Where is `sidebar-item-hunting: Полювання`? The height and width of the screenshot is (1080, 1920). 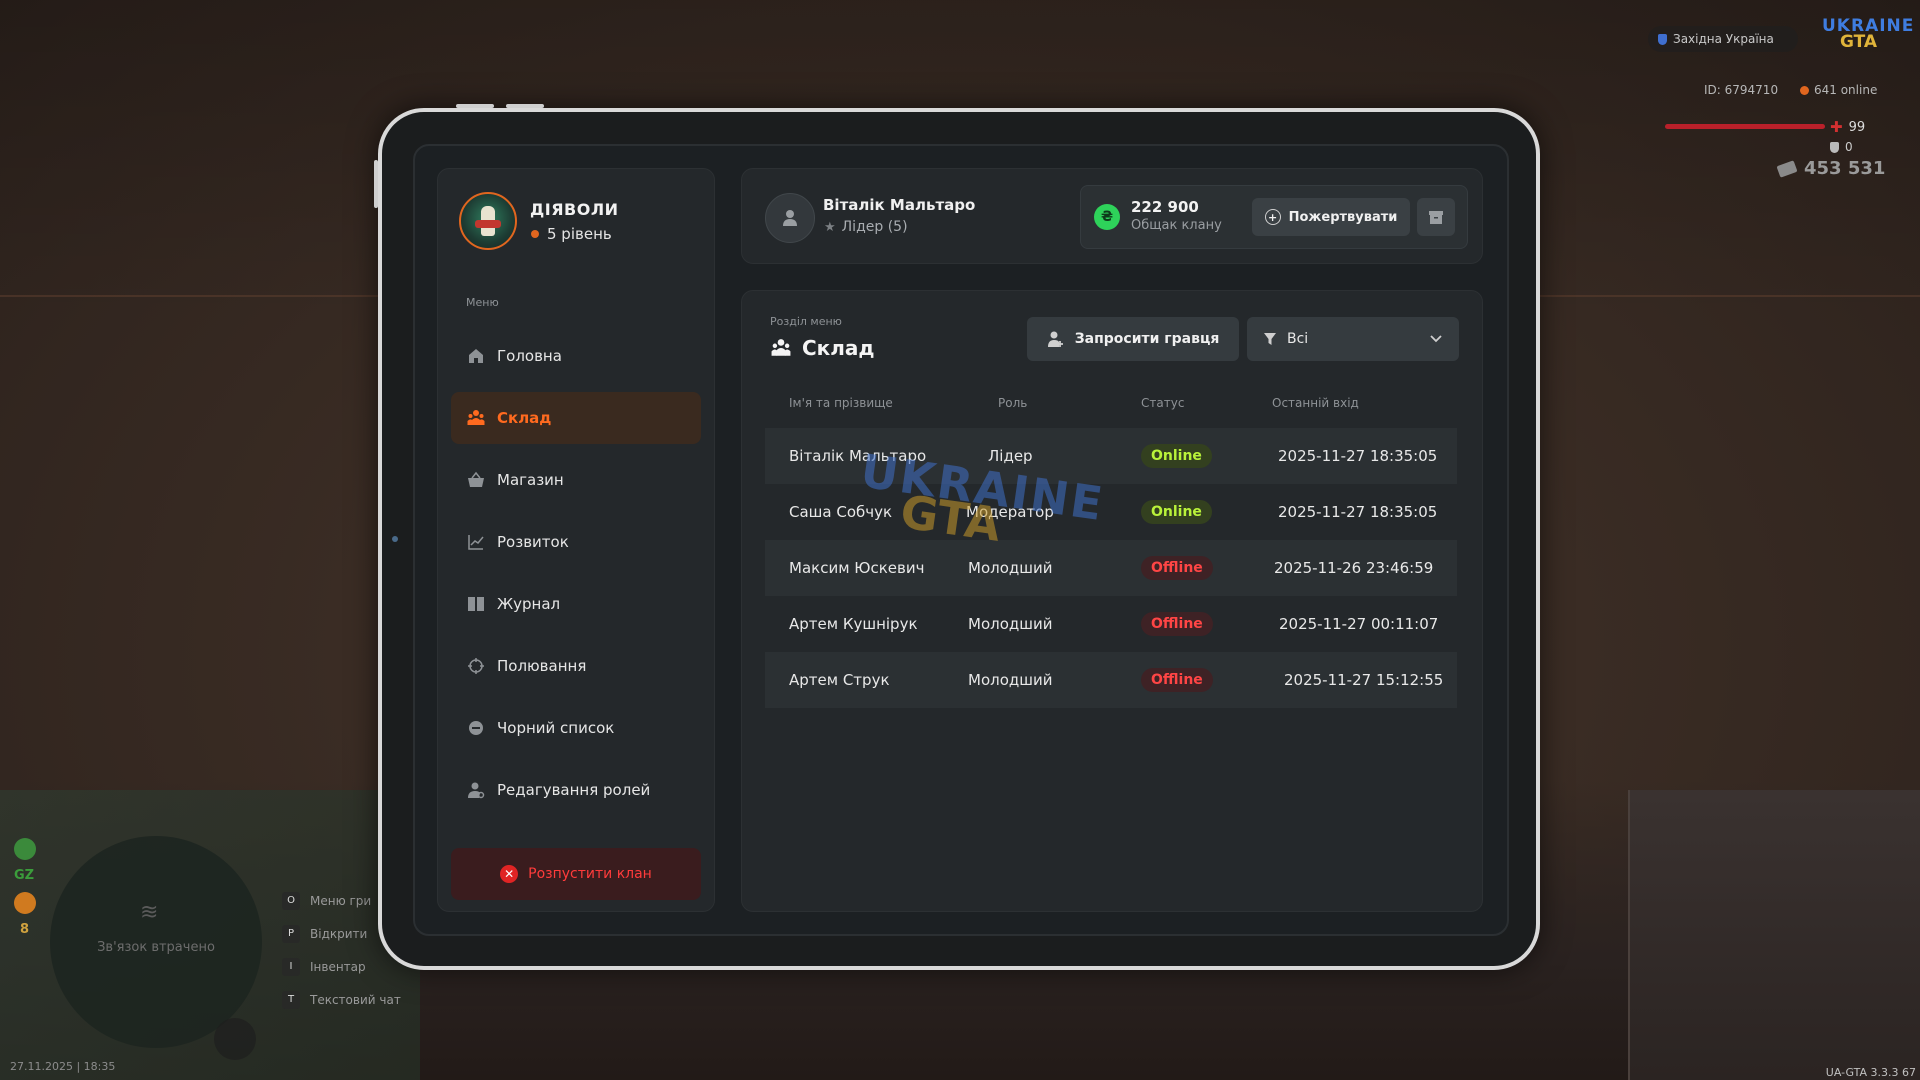
sidebar-item-hunting: Полювання is located at coordinates (576, 666).